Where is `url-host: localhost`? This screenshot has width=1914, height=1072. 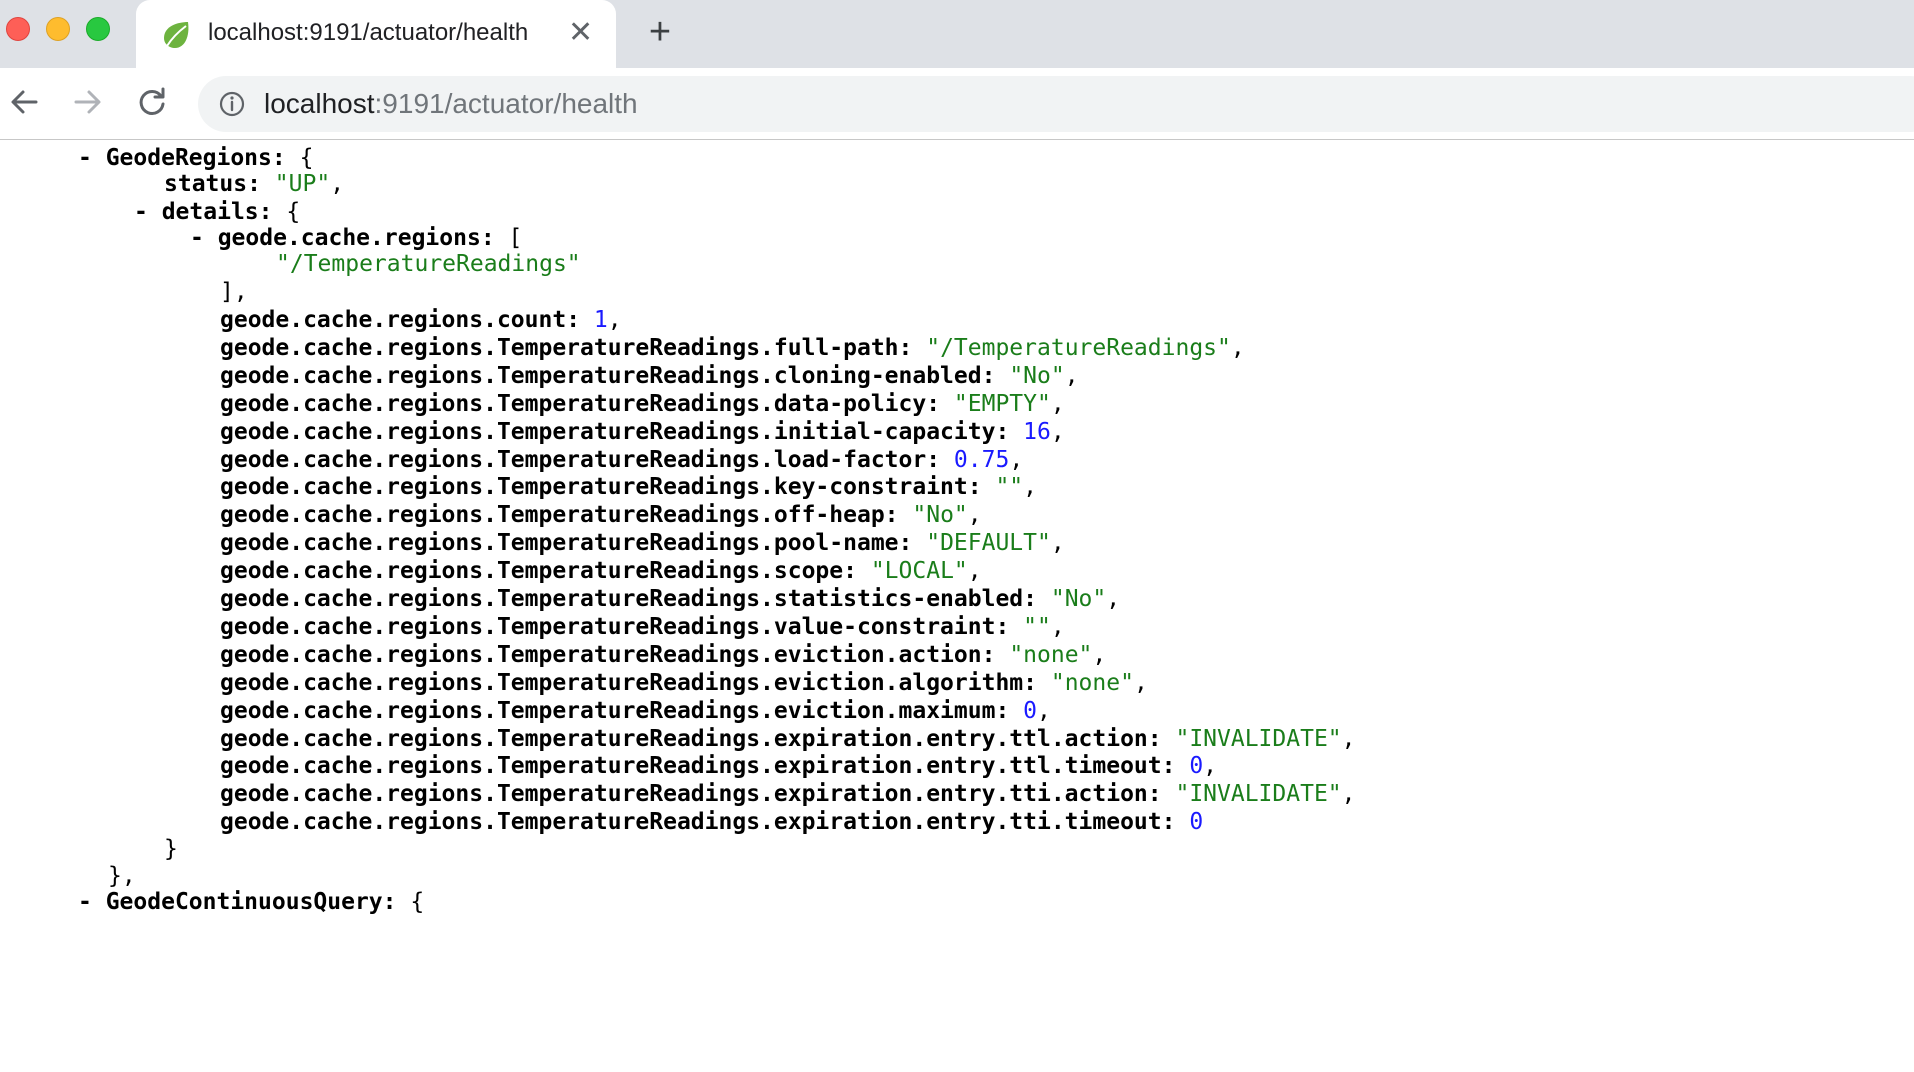 url-host: localhost is located at coordinates (319, 103).